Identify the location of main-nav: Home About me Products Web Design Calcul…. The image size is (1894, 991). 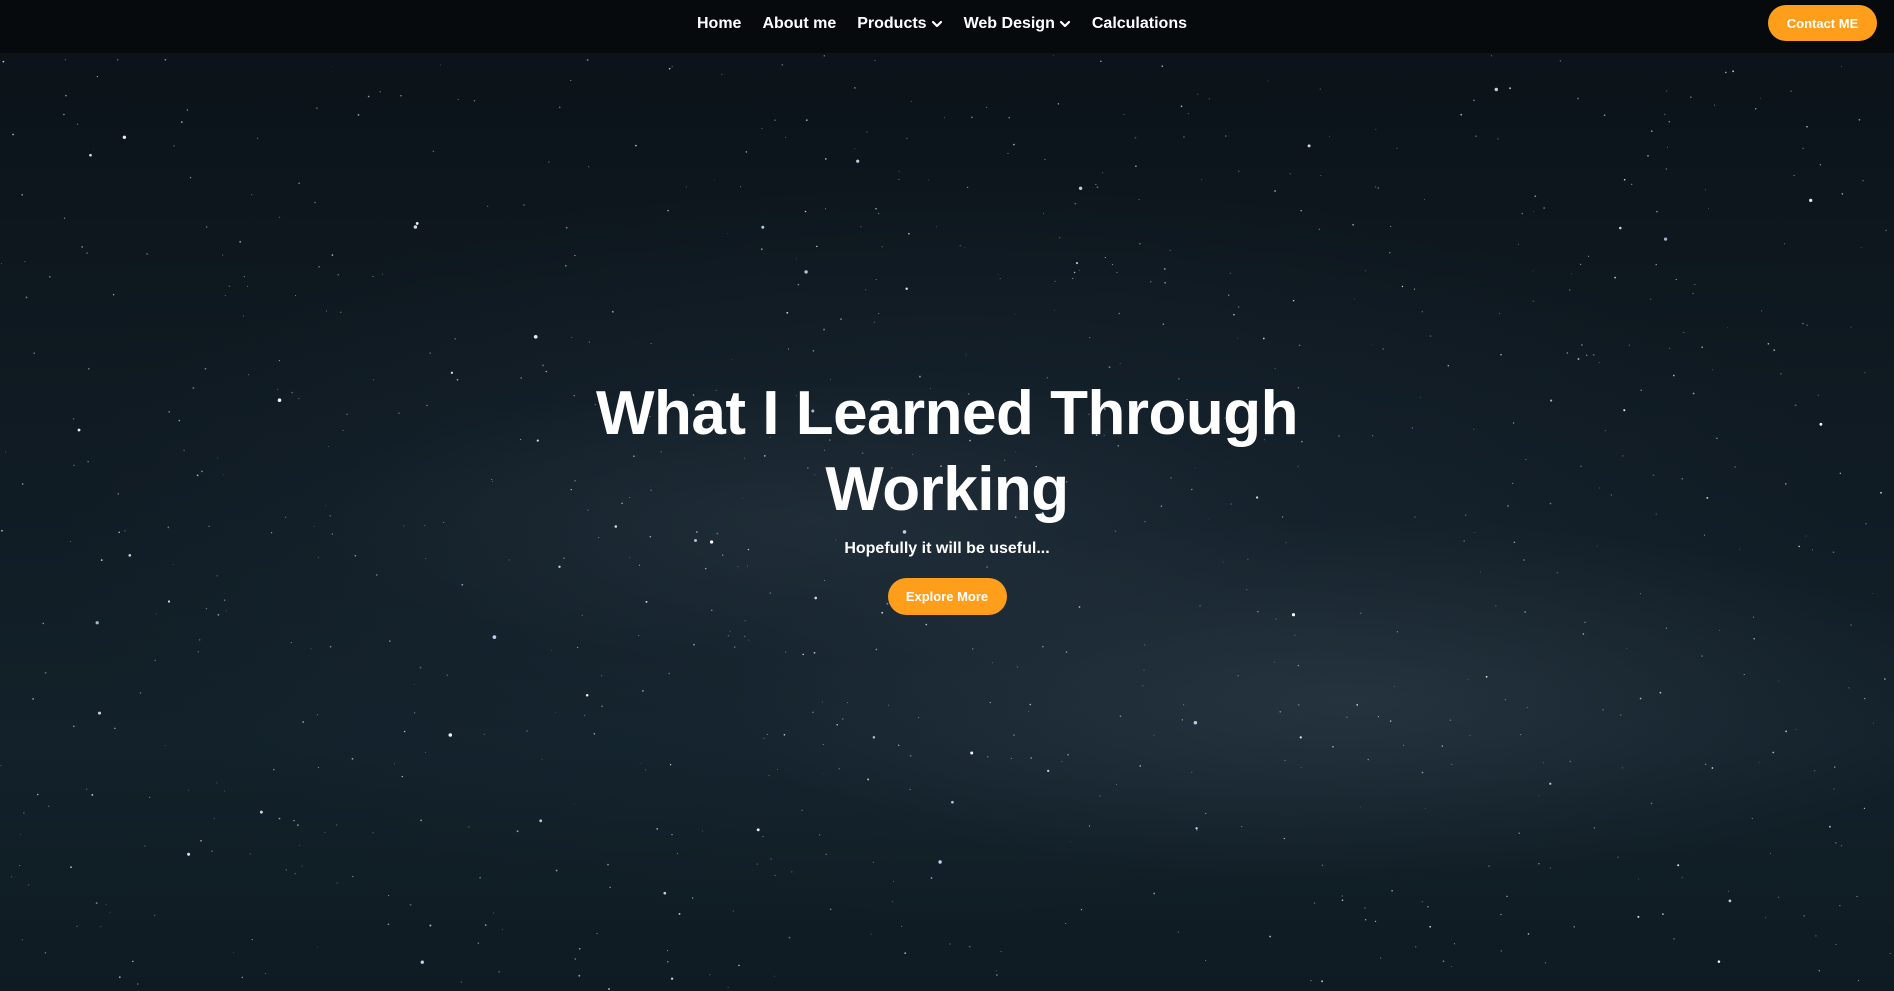
(947, 23).